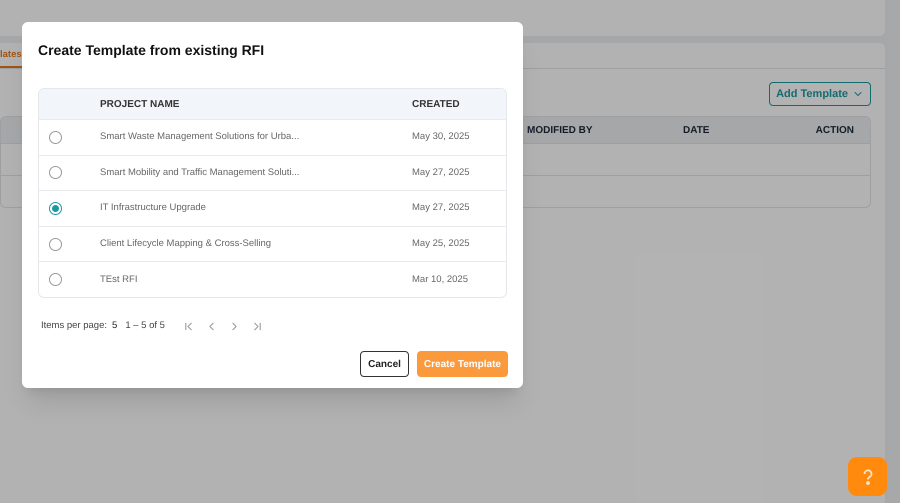 The height and width of the screenshot is (503, 900). Describe the element at coordinates (436, 105) in the screenshot. I see `column-header: CREATED` at that location.